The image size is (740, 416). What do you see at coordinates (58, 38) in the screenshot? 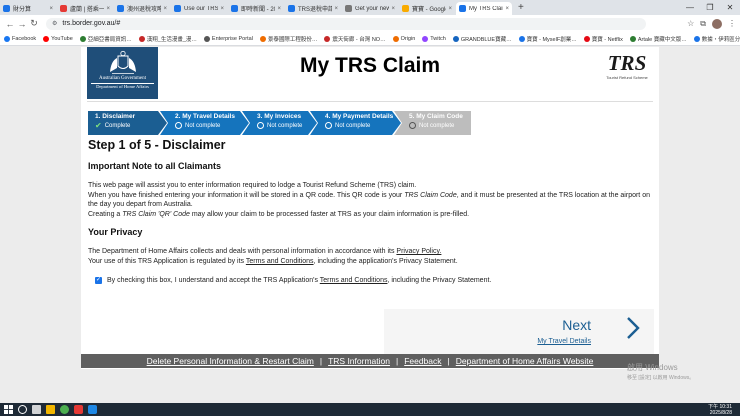
I see `bookmark-item: YouTube` at bounding box center [58, 38].